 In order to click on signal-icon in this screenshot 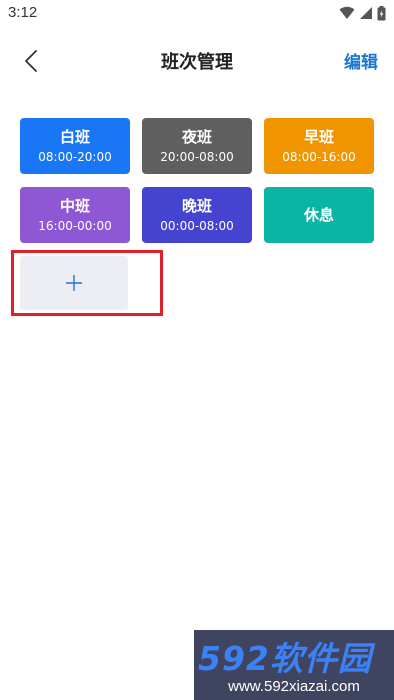, I will do `click(366, 13)`.